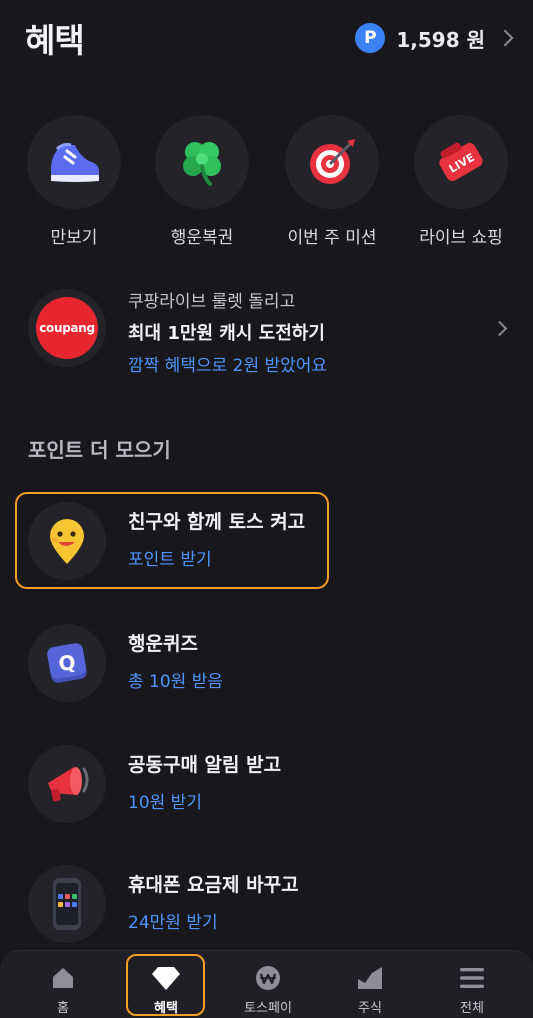 This screenshot has width=533, height=1018. Describe the element at coordinates (175, 660) in the screenshot. I see `earn-item-text: 행운퀴즈 총 10원 받음` at that location.